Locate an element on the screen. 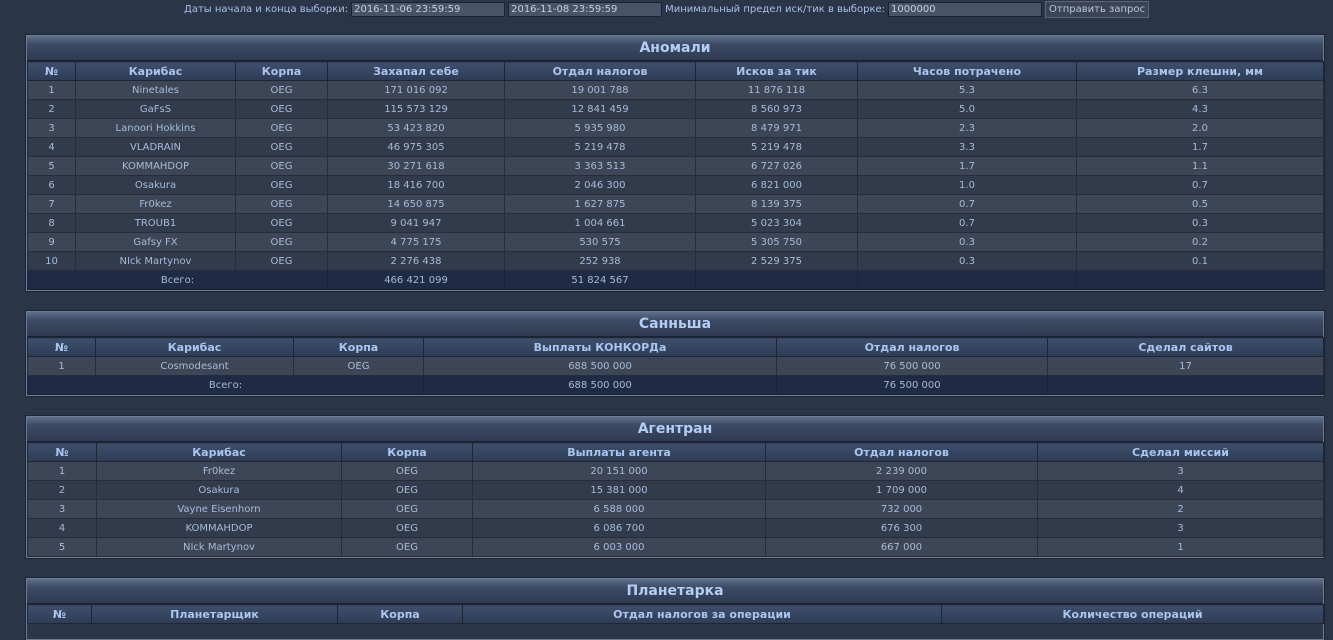 This screenshot has height=640, width=1333. table-cell: 2.0 is located at coordinates (1200, 128).